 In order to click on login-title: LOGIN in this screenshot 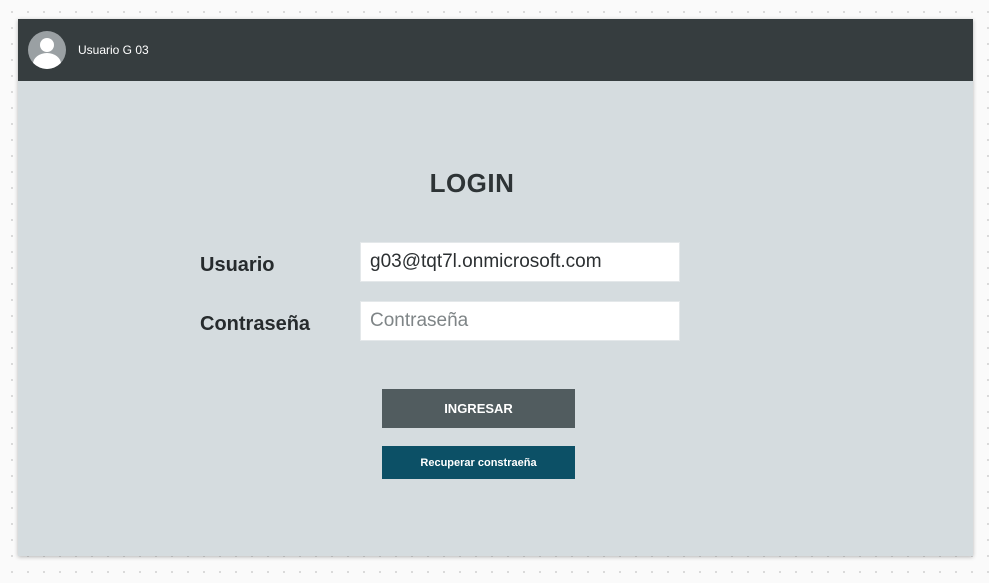, I will do `click(472, 183)`.